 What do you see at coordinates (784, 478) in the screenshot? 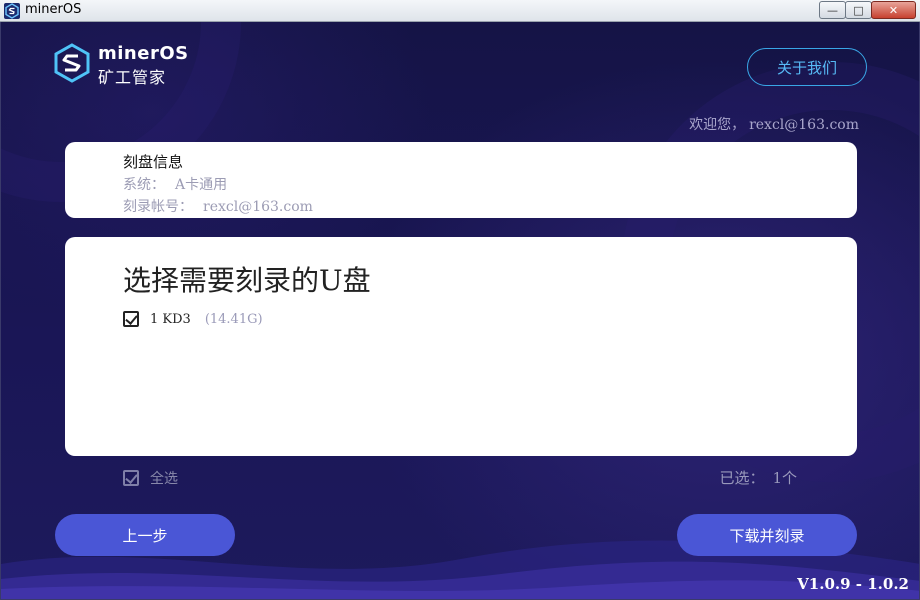
I see `selected-count-value: 1个` at bounding box center [784, 478].